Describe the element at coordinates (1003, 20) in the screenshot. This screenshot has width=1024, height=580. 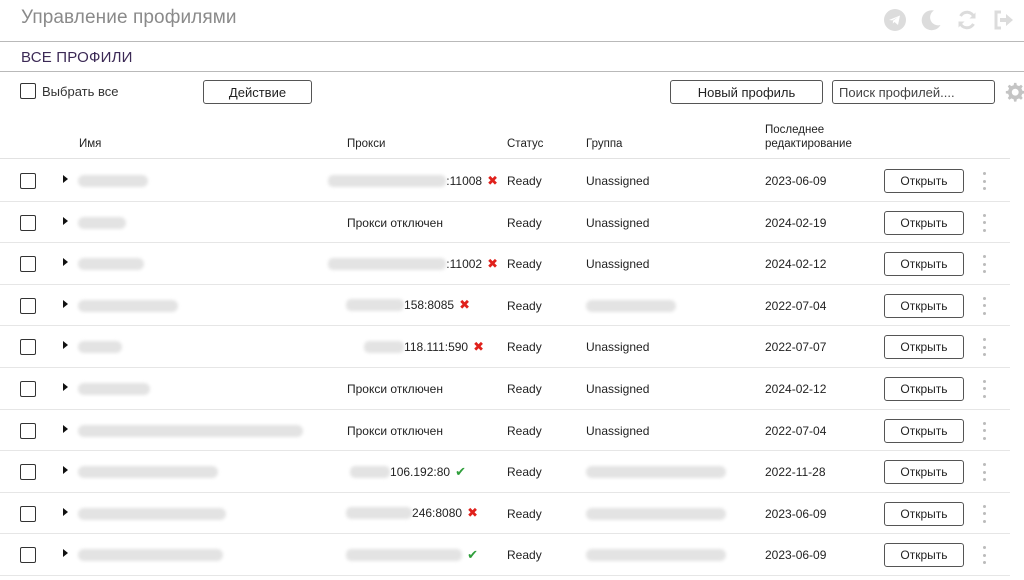
I see `logout-icon` at that location.